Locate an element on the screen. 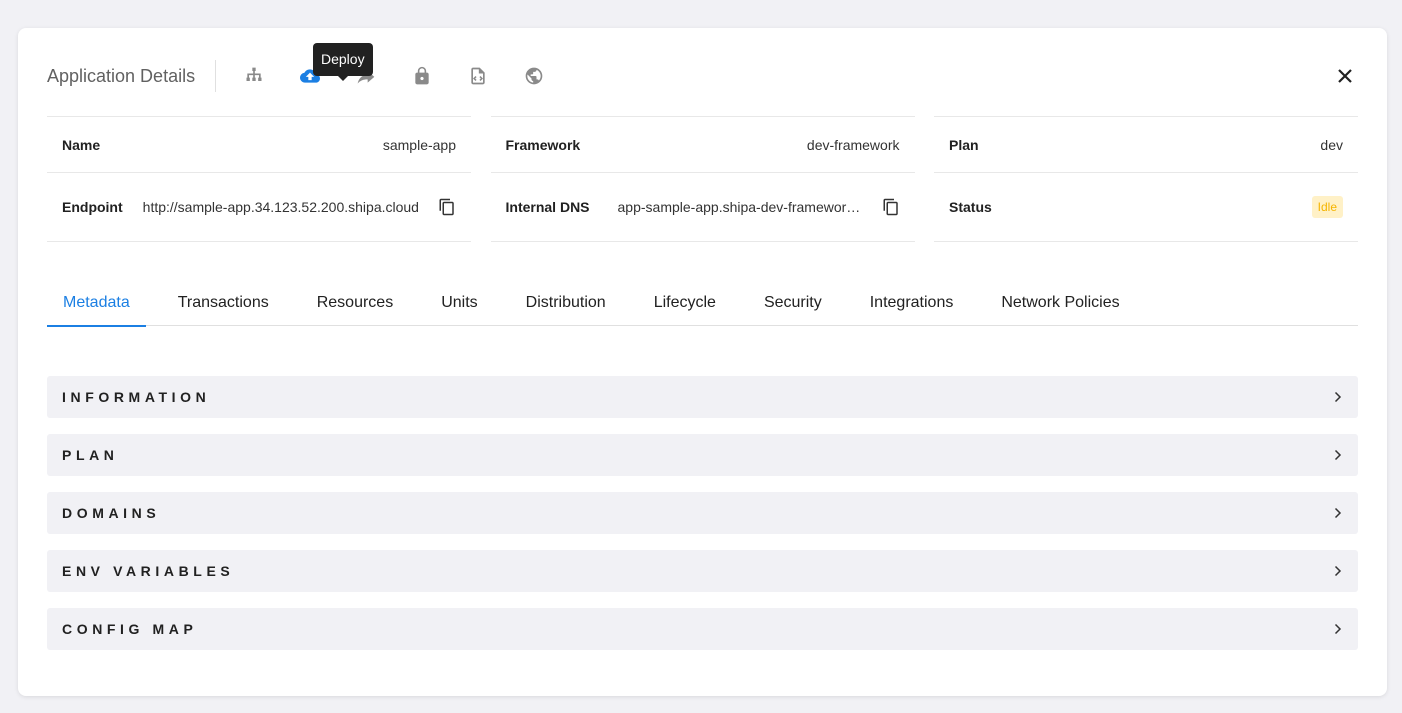 The height and width of the screenshot is (713, 1402). code-file-icon is located at coordinates (478, 76).